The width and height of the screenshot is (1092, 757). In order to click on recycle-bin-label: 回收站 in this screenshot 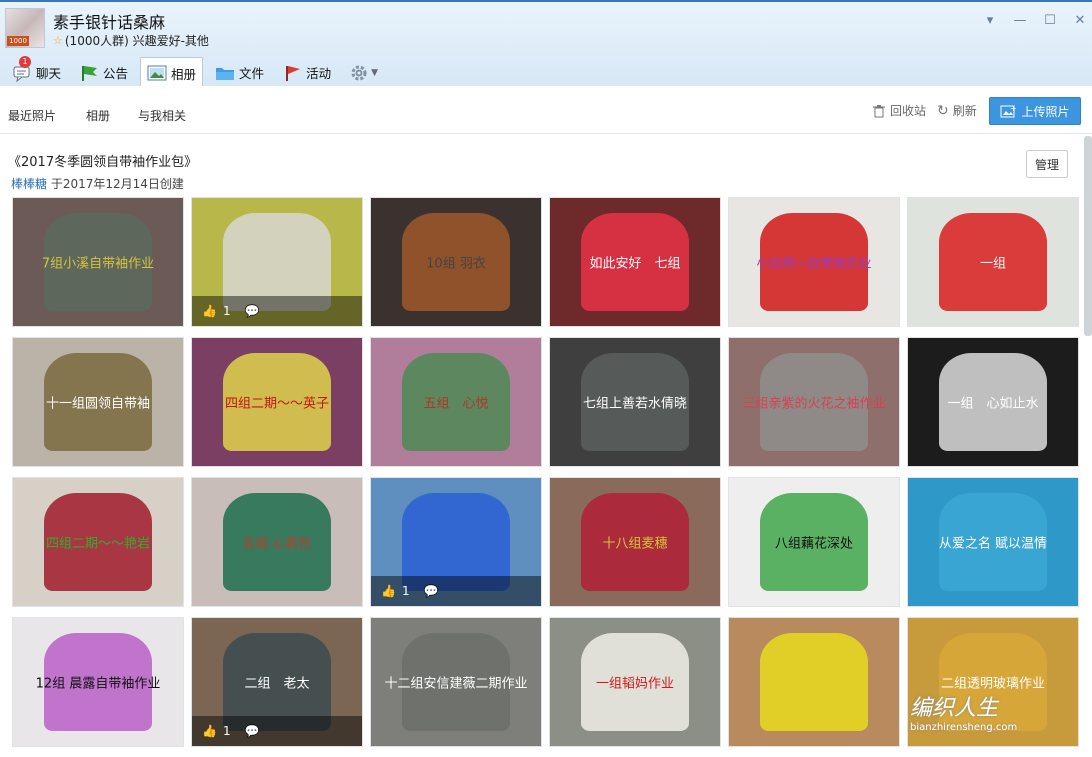, I will do `click(908, 111)`.